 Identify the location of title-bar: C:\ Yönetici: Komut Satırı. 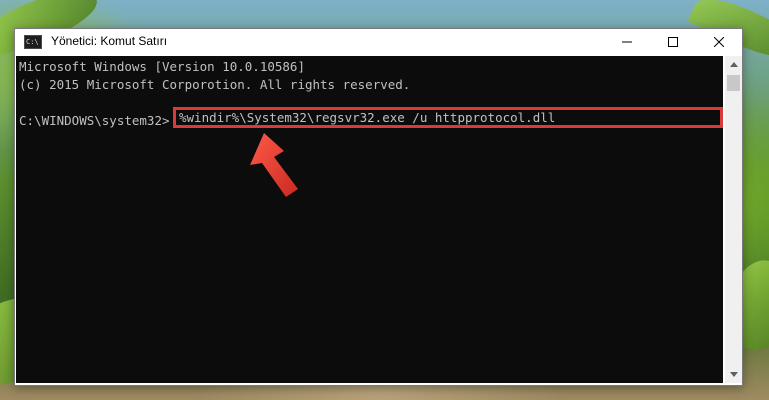
(378, 42).